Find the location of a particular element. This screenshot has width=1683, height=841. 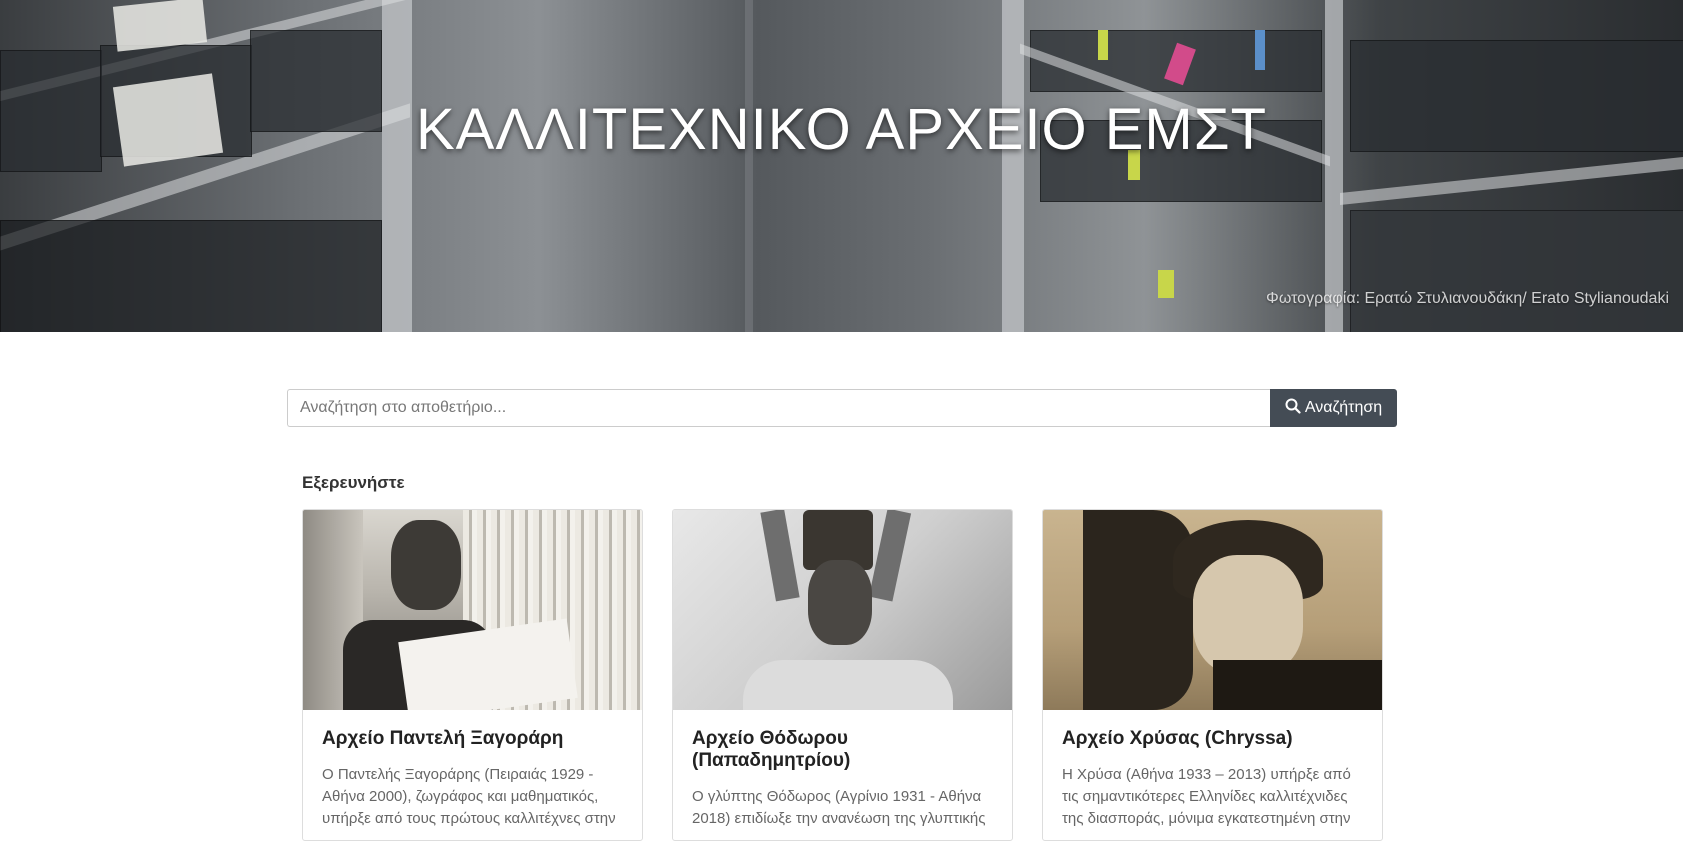

card-image-chryssa is located at coordinates (1212, 610).